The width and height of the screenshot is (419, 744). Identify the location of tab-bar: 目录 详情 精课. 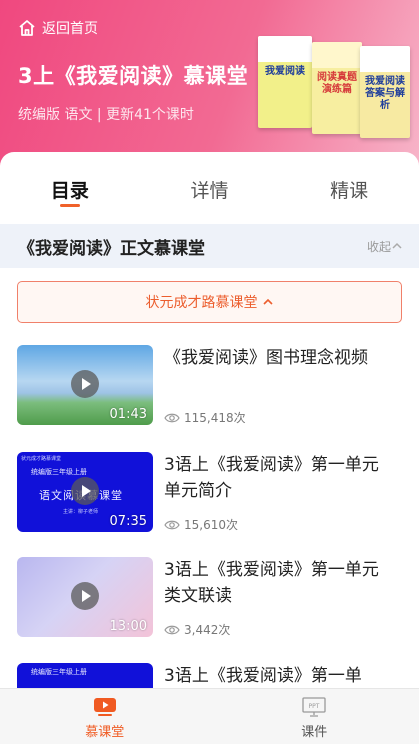
(209, 188).